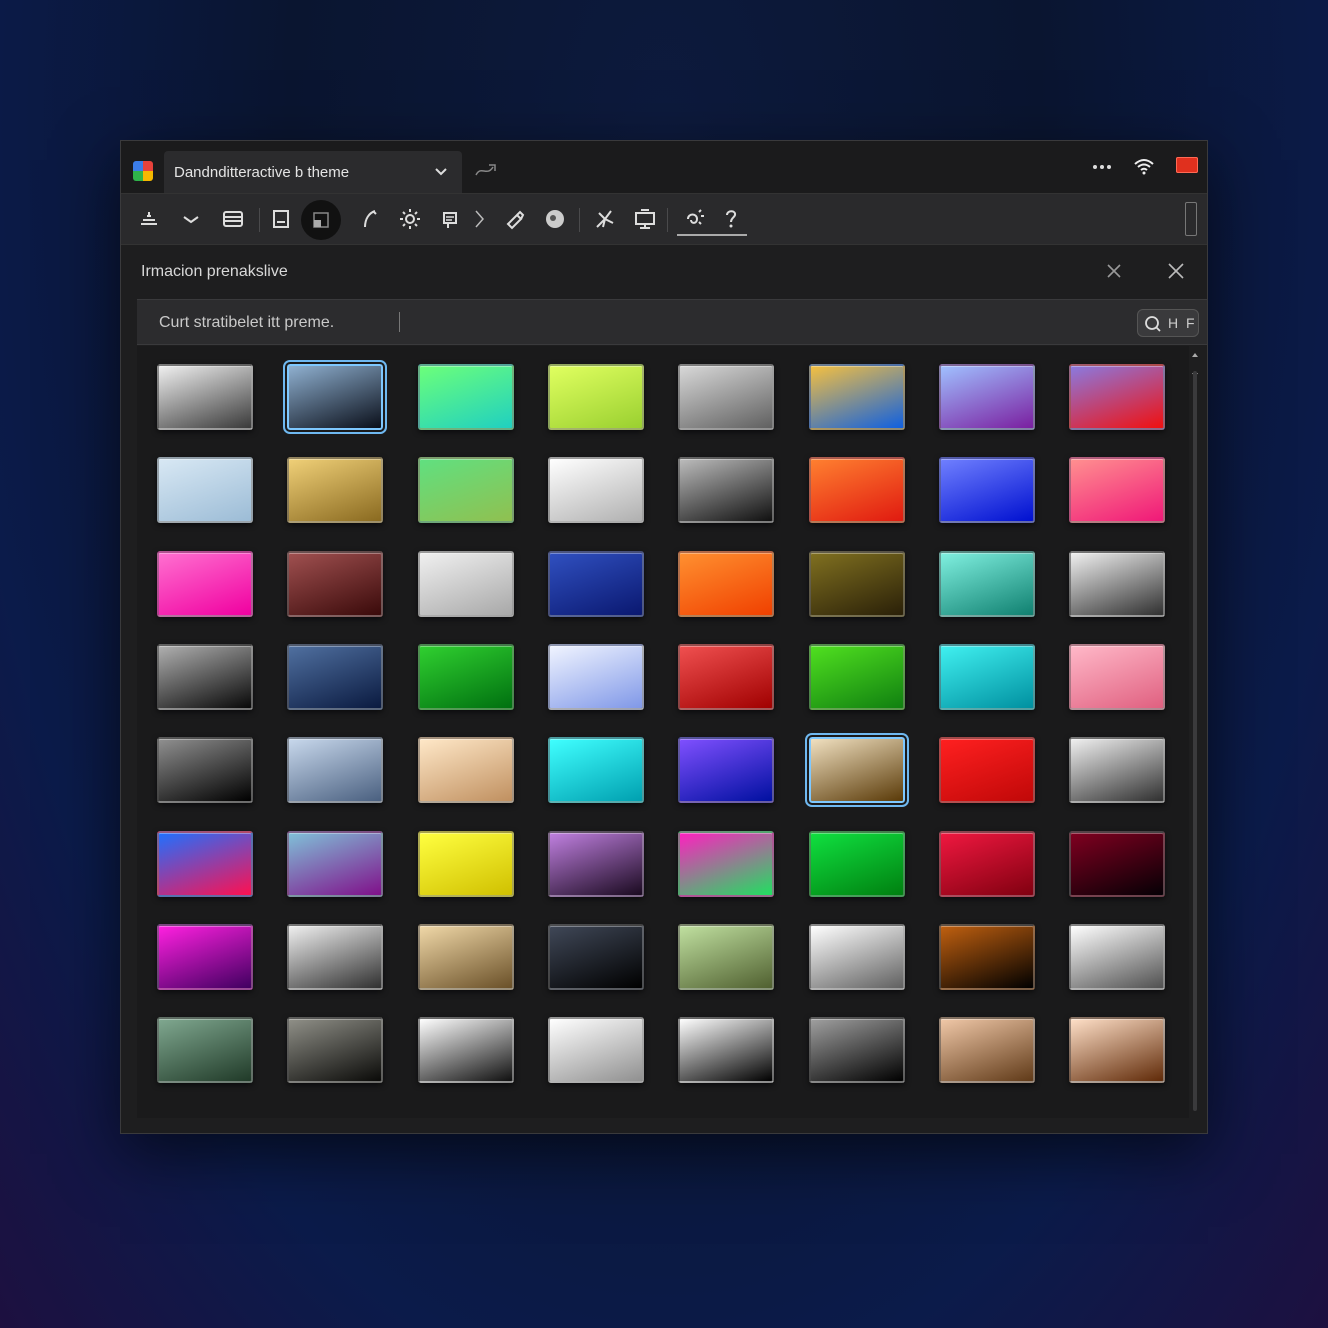 The image size is (1328, 1328). What do you see at coordinates (479, 219) in the screenshot?
I see `chevron-right-icon` at bounding box center [479, 219].